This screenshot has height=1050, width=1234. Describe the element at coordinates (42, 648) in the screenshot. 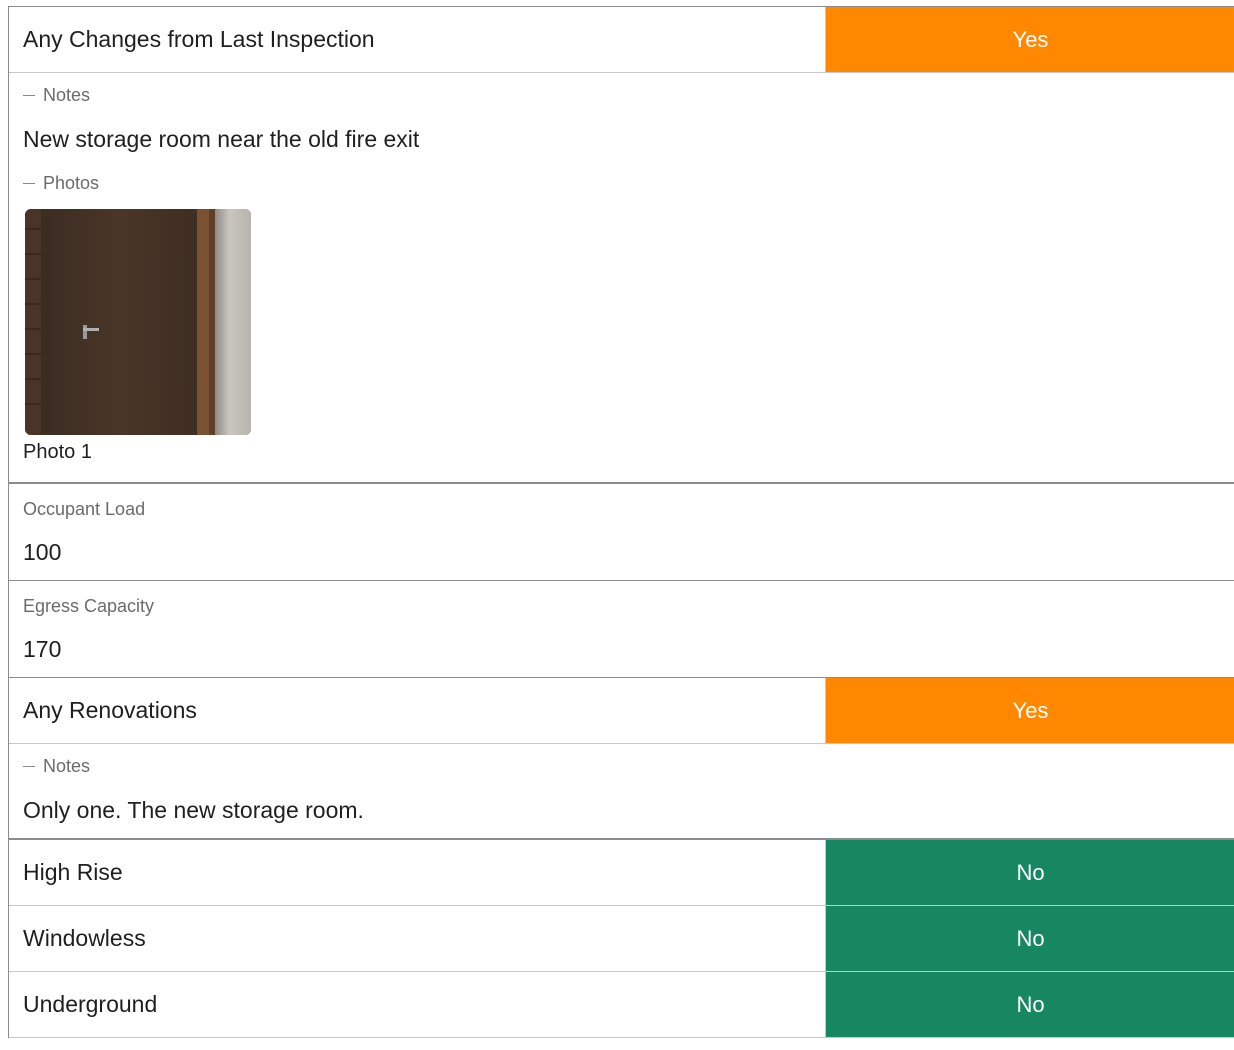

I see `field-value: 170` at that location.